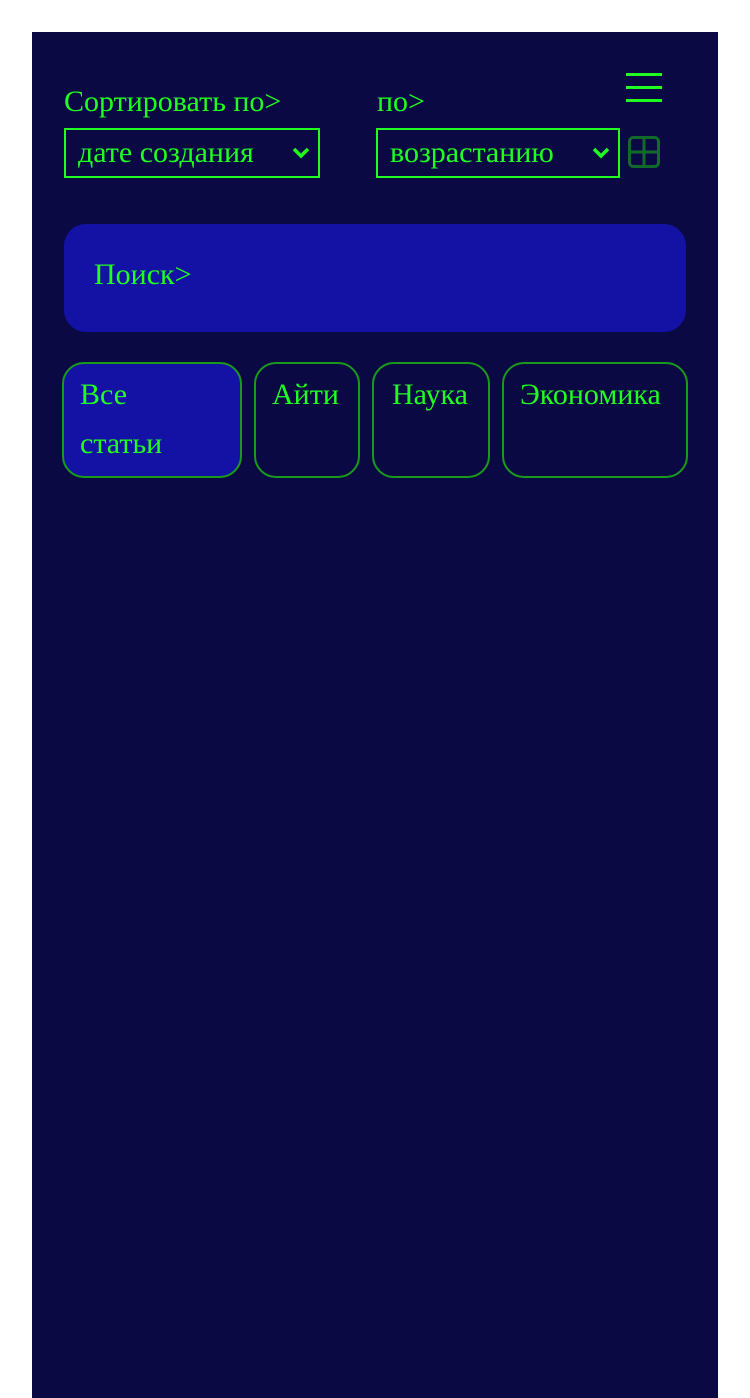 The width and height of the screenshot is (750, 1398). Describe the element at coordinates (472, 152) in the screenshot. I see `sort-order-value: возрастанию` at that location.